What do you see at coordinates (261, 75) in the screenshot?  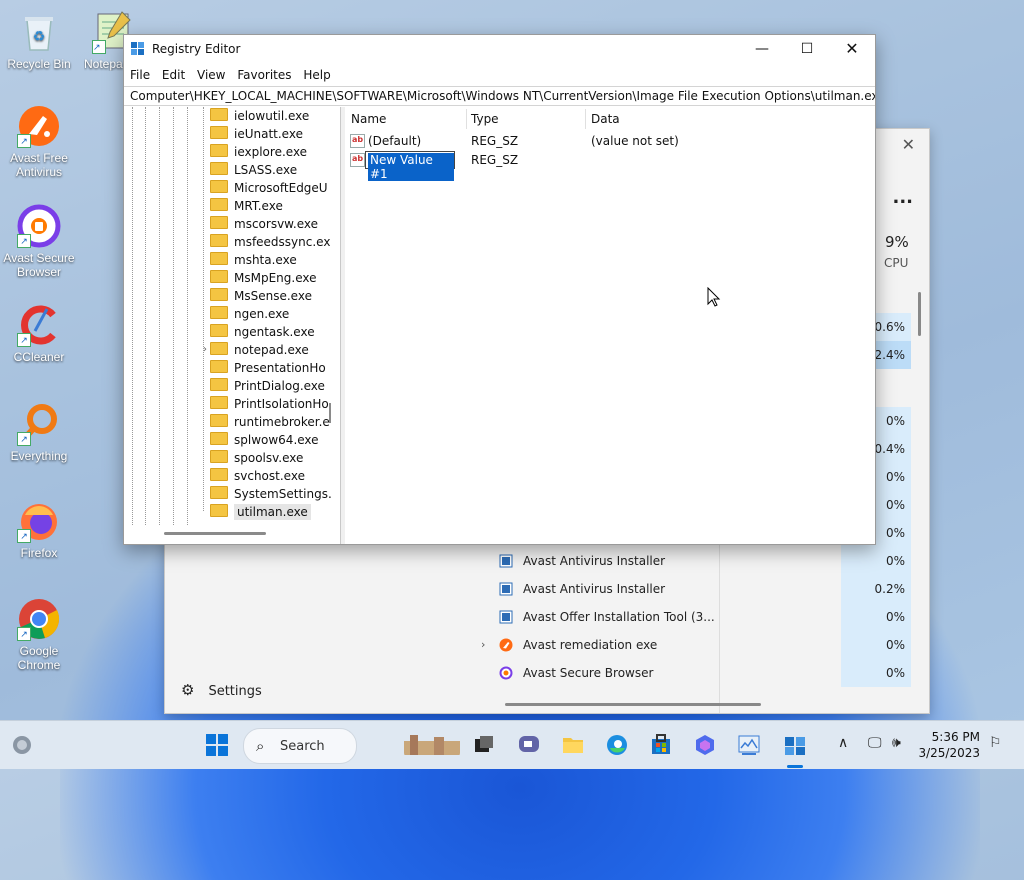 I see `menu-favorites: Favorites` at bounding box center [261, 75].